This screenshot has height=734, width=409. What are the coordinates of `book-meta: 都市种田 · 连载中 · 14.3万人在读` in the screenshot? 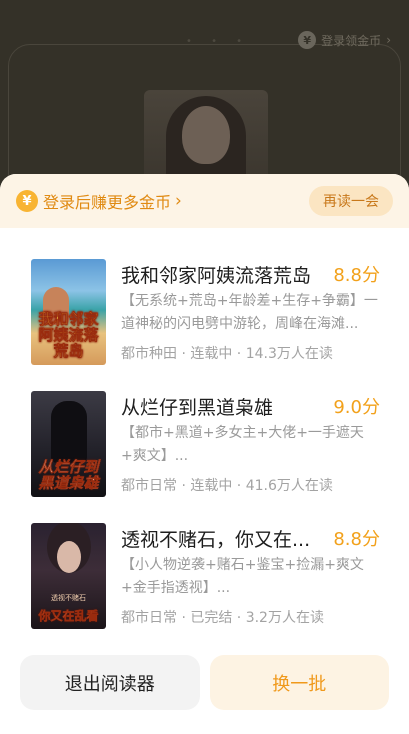 It's located at (227, 354).